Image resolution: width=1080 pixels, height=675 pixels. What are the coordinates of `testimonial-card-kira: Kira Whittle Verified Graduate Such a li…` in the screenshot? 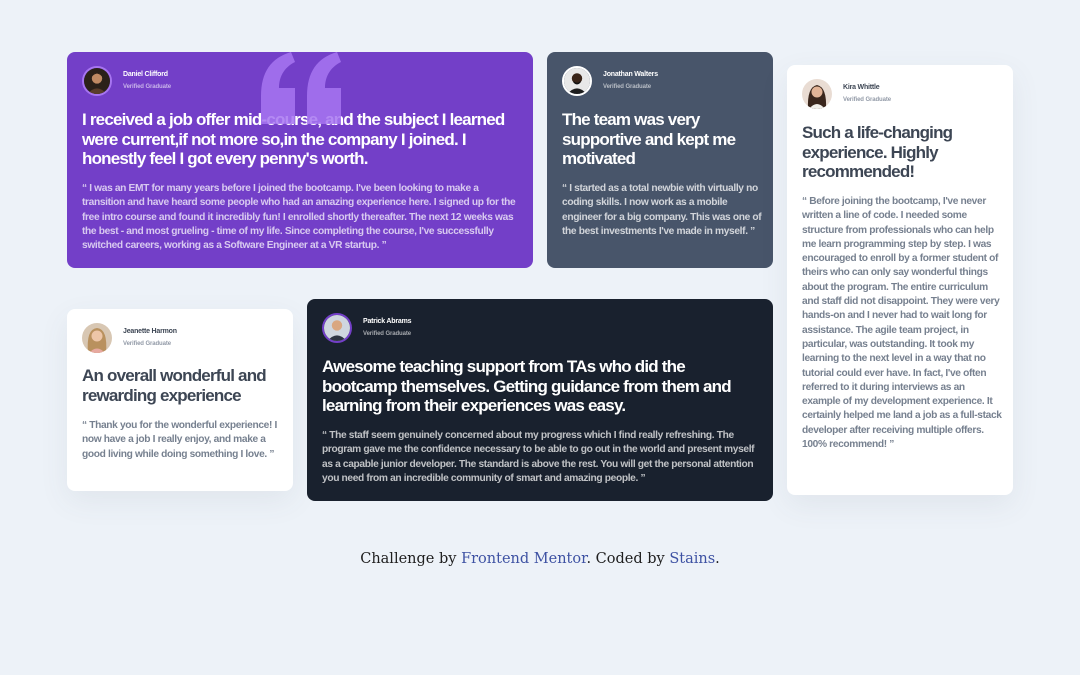 It's located at (900, 280).